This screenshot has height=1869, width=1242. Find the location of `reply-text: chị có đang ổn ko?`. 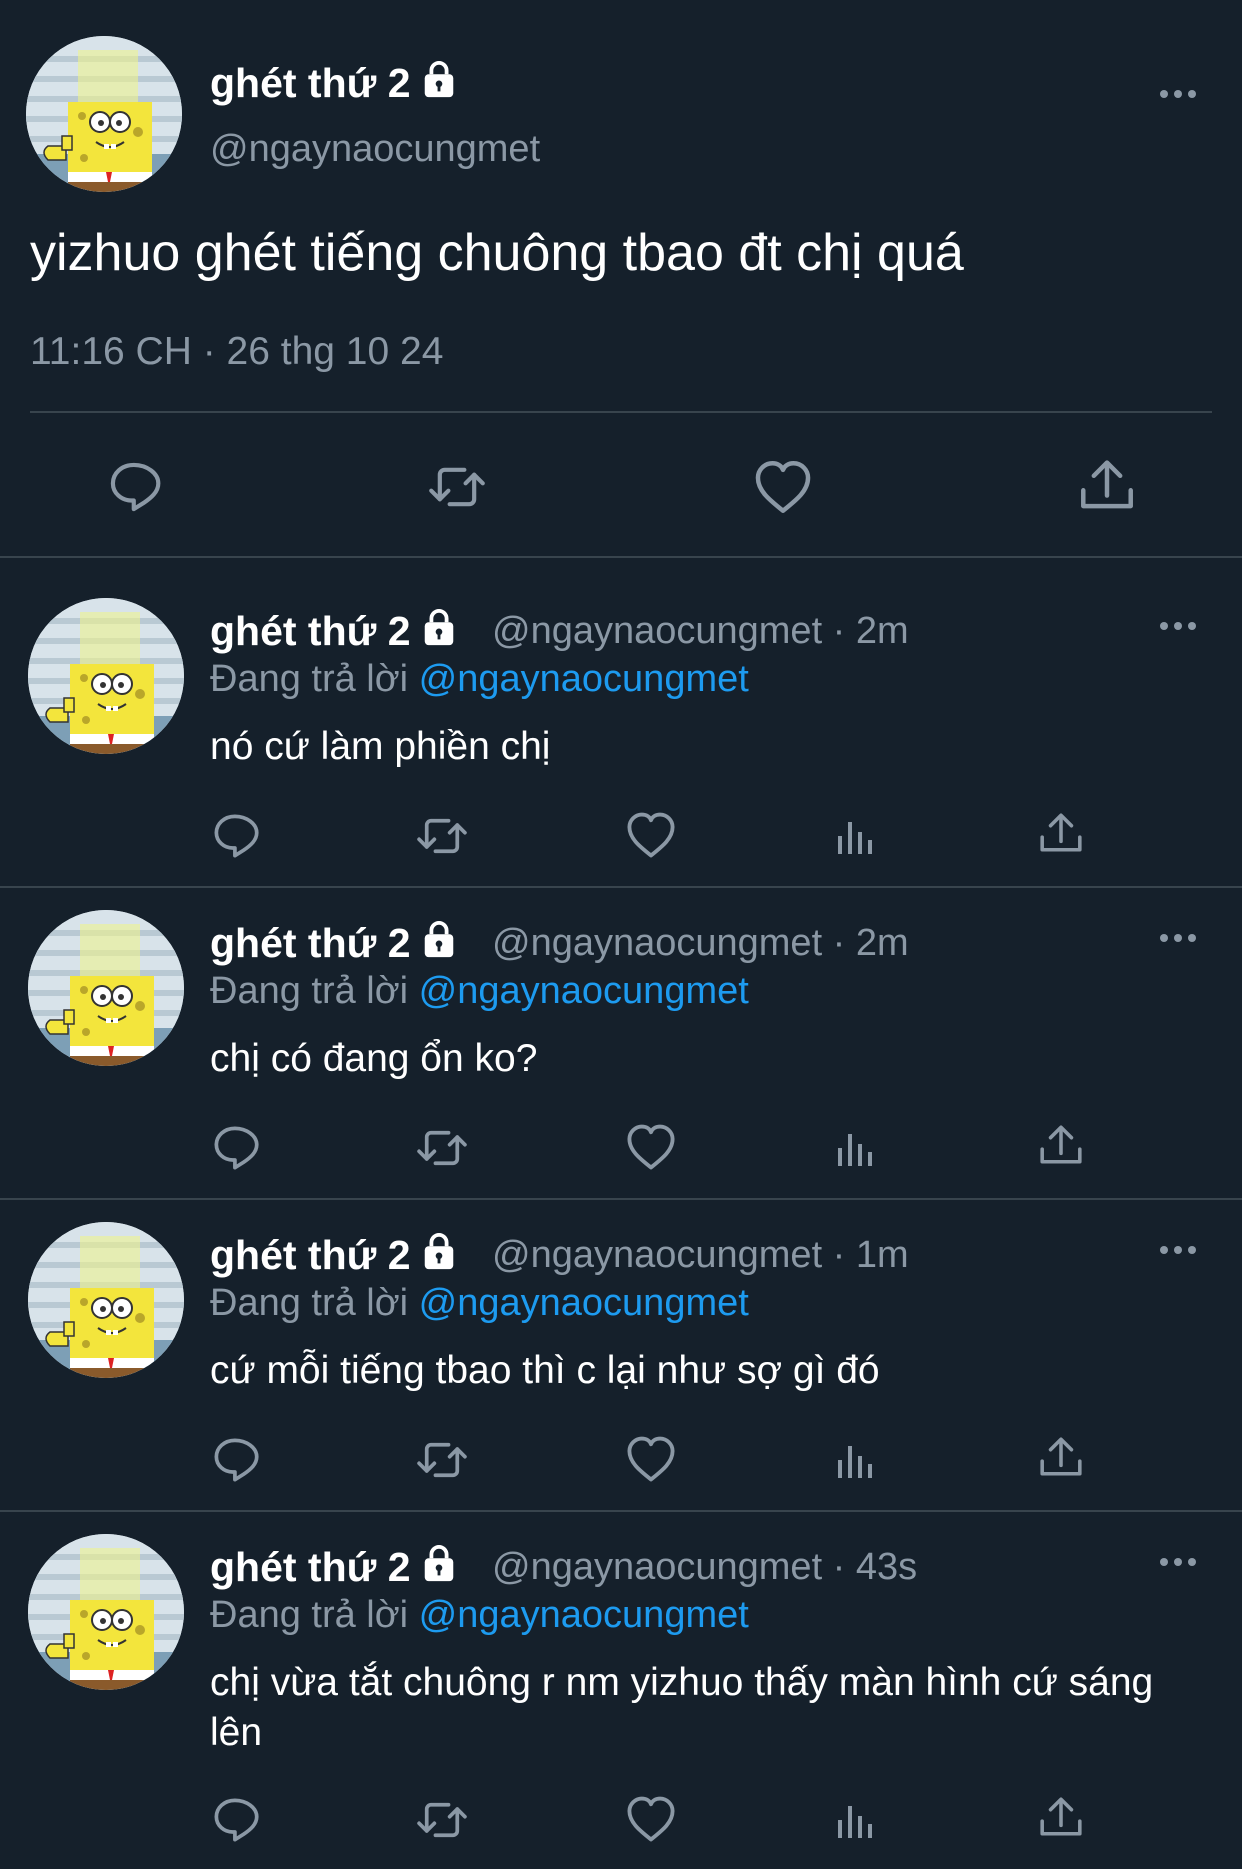

reply-text: chị có đang ổn ko? is located at coordinates (374, 1058).